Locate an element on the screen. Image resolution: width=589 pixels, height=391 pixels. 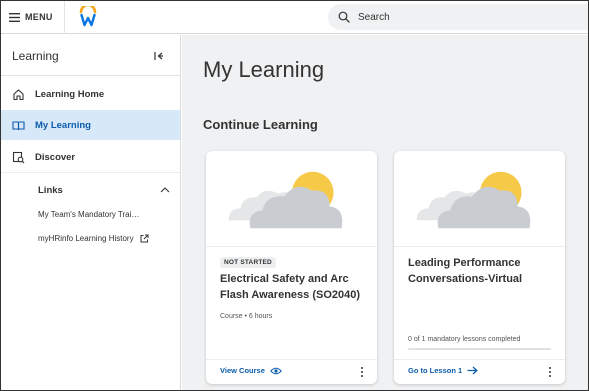
external-link-icon is located at coordinates (144, 238).